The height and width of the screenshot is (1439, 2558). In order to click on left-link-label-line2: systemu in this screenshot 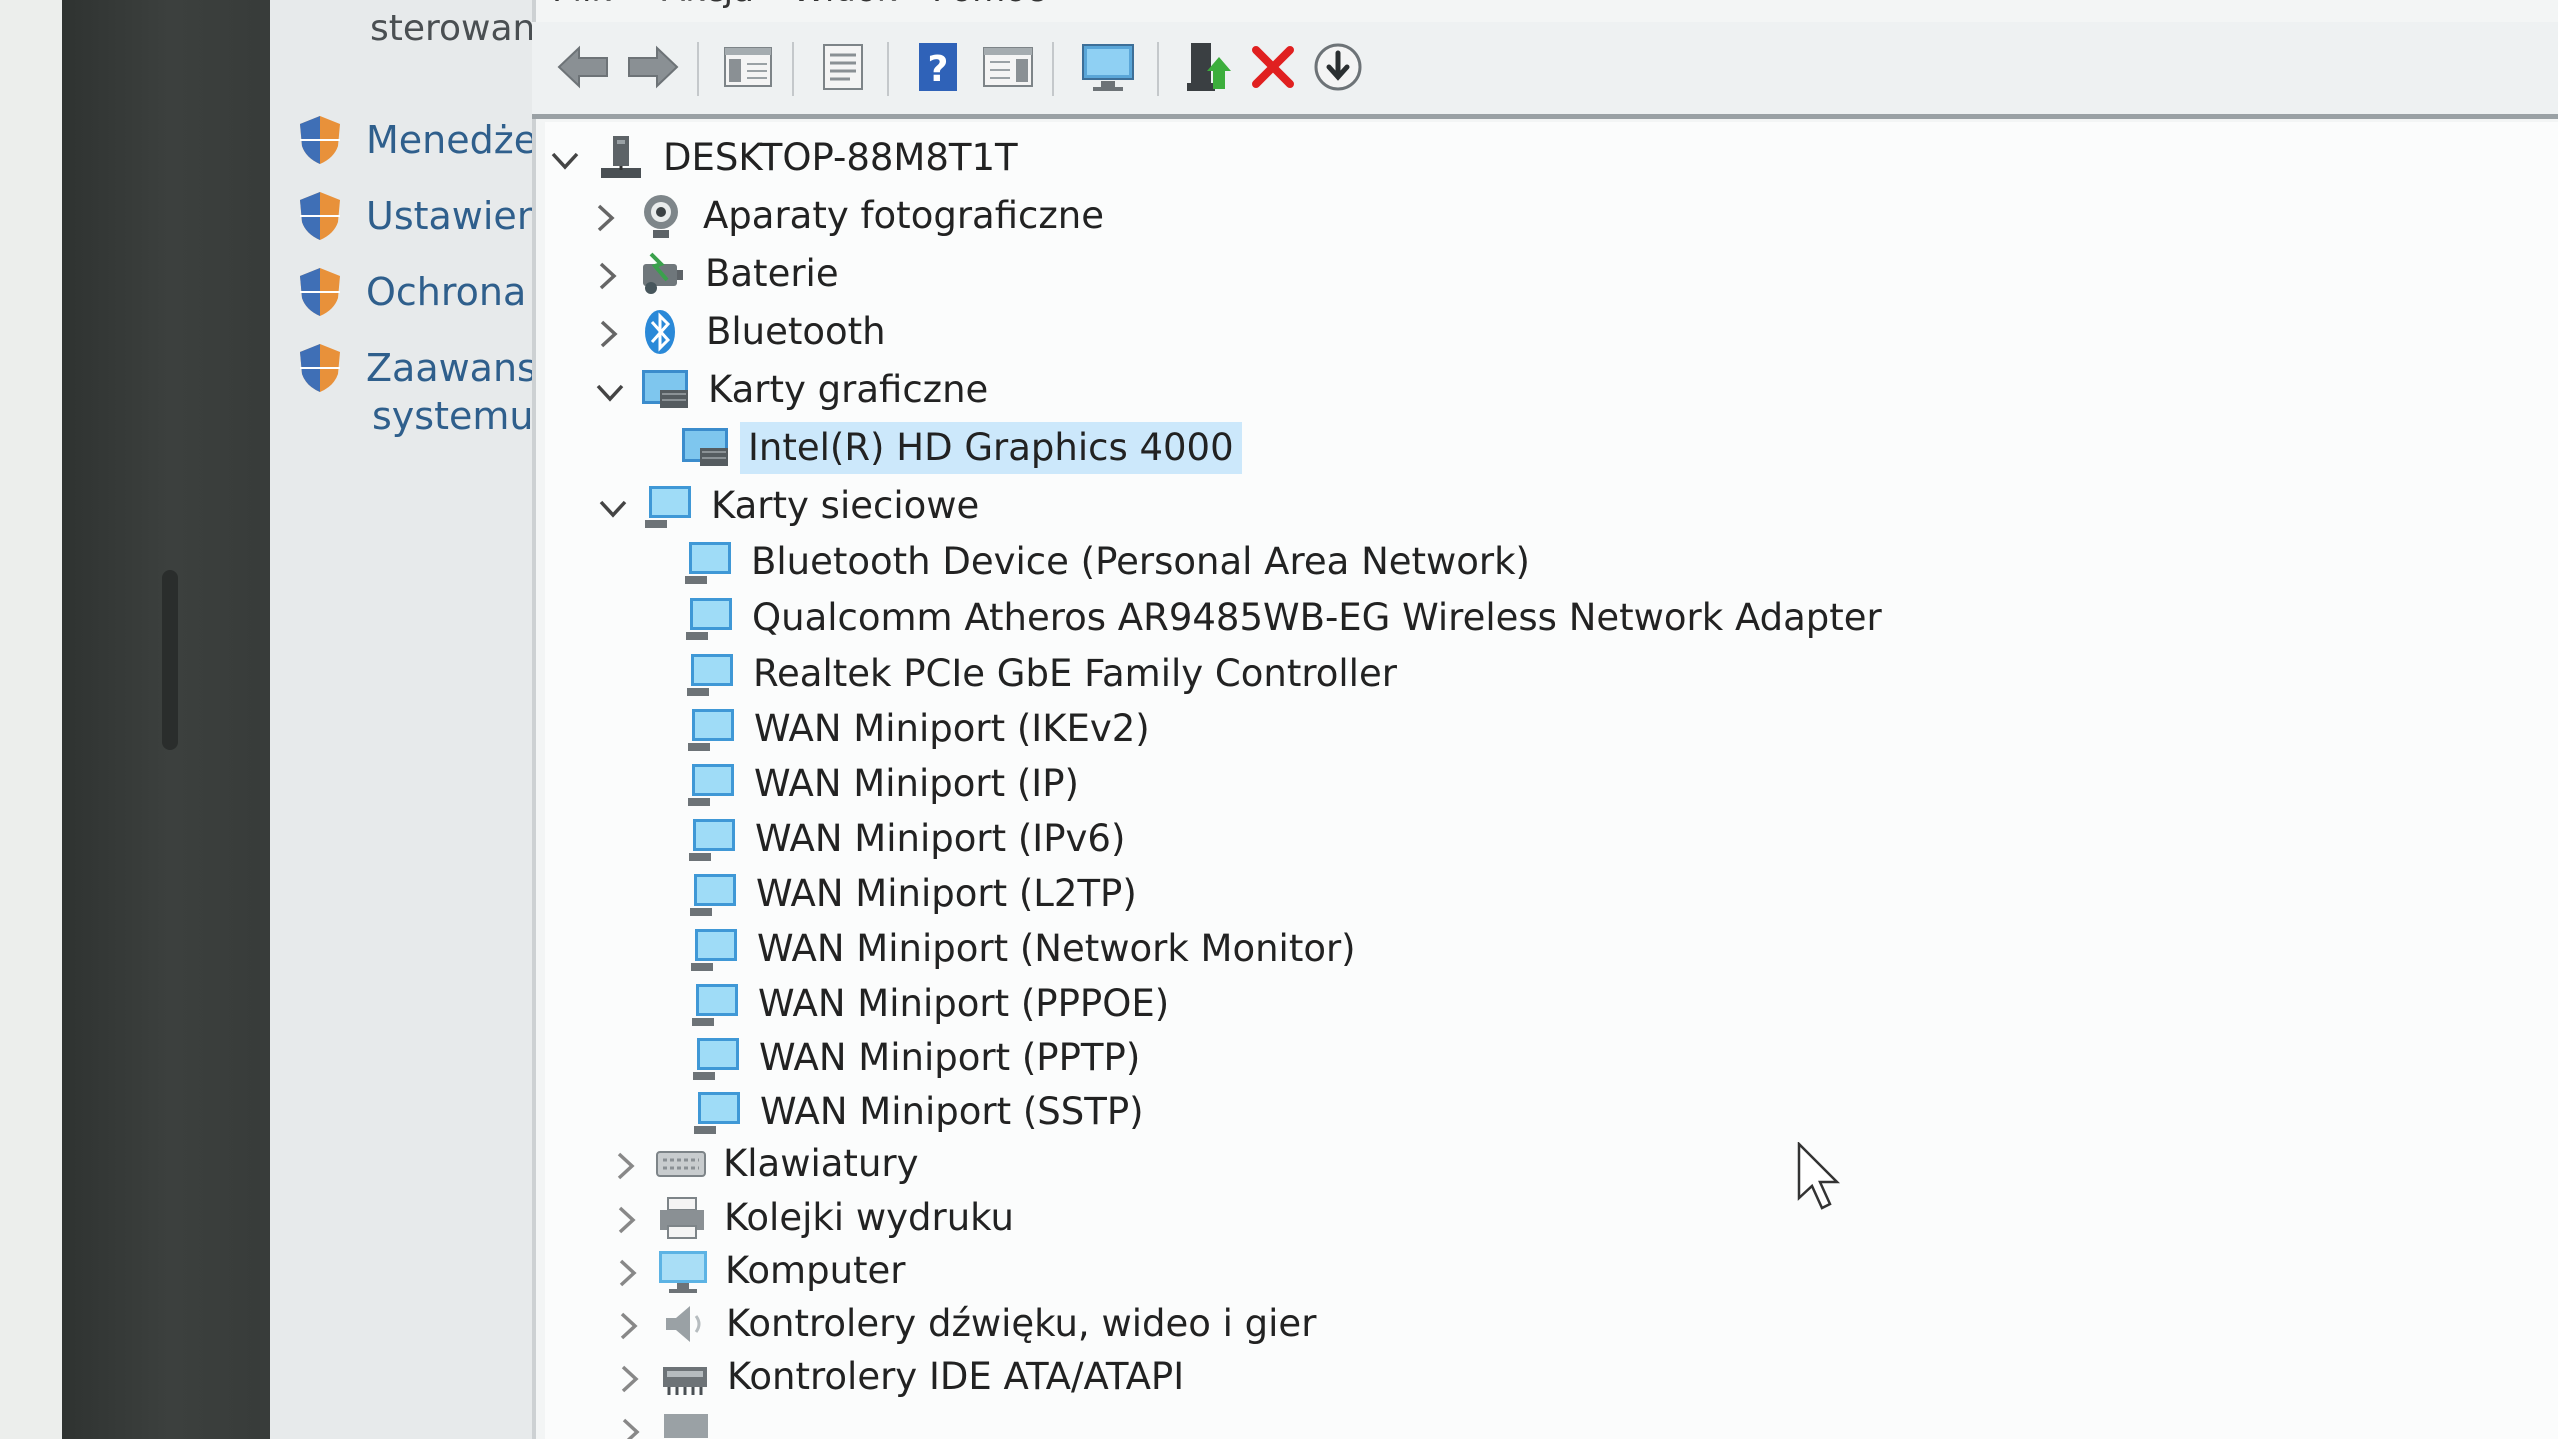, I will do `click(453, 416)`.